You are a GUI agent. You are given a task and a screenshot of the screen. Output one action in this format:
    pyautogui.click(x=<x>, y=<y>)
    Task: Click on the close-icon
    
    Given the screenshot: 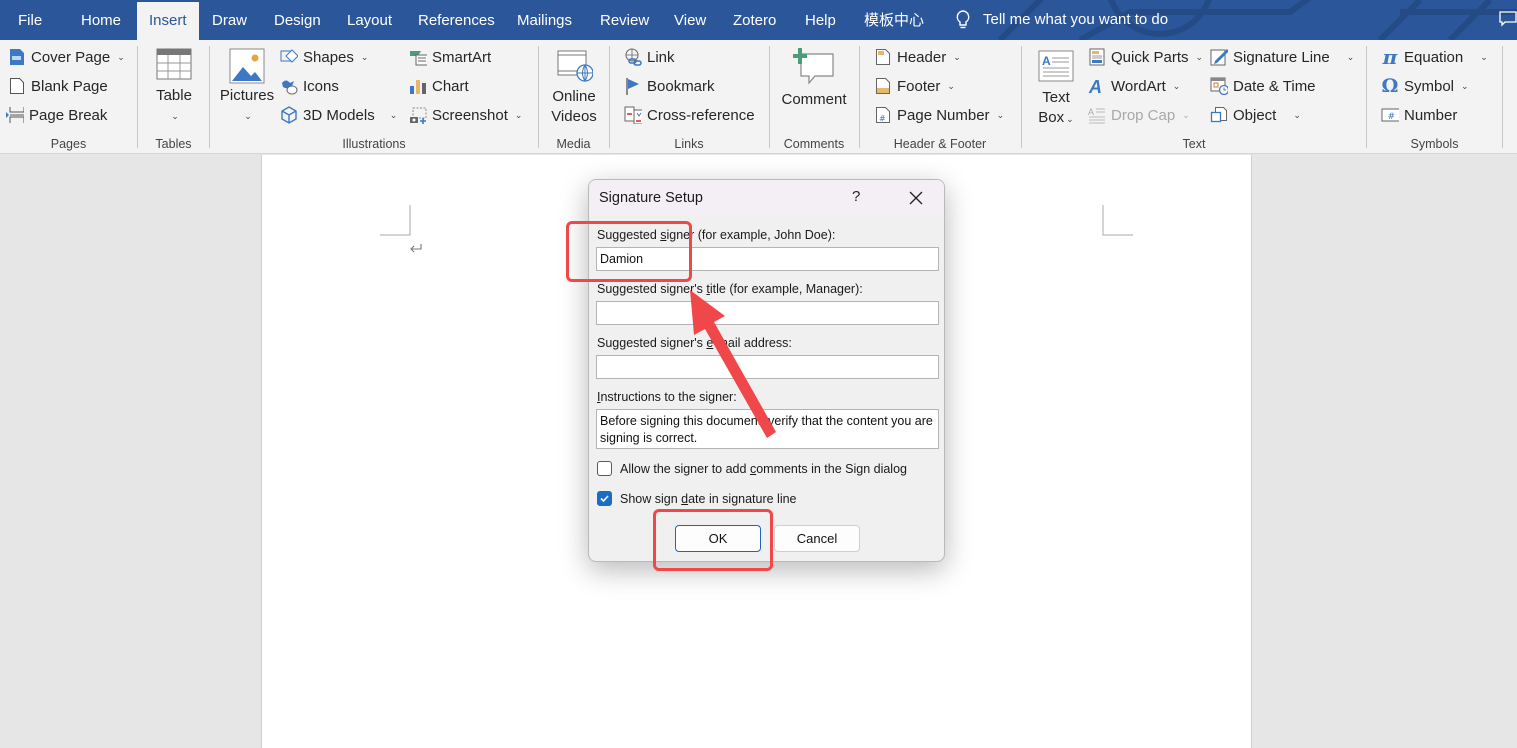 What is the action you would take?
    pyautogui.click(x=916, y=198)
    